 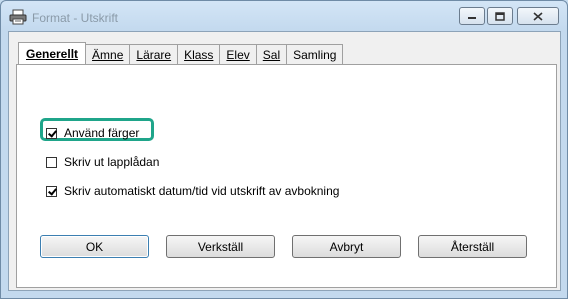 I want to click on reset-button: Återställ, so click(x=472, y=246).